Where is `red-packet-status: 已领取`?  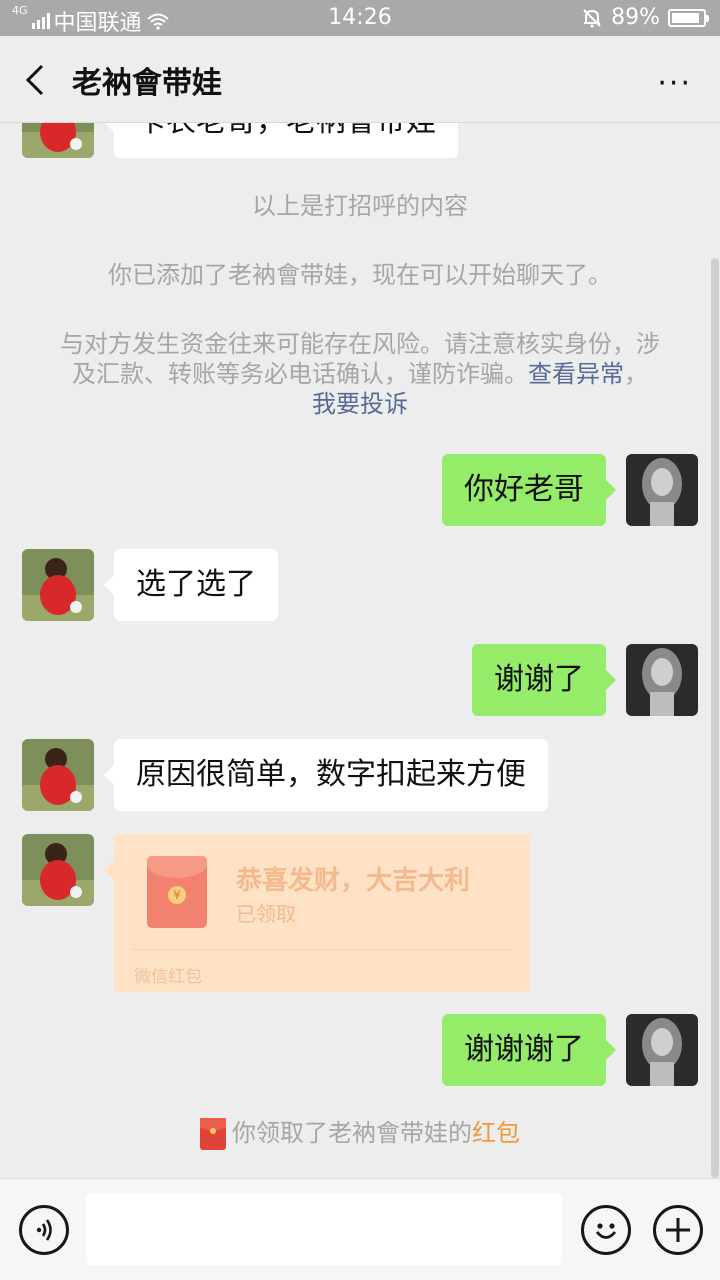
red-packet-status: 已领取 is located at coordinates (266, 914).